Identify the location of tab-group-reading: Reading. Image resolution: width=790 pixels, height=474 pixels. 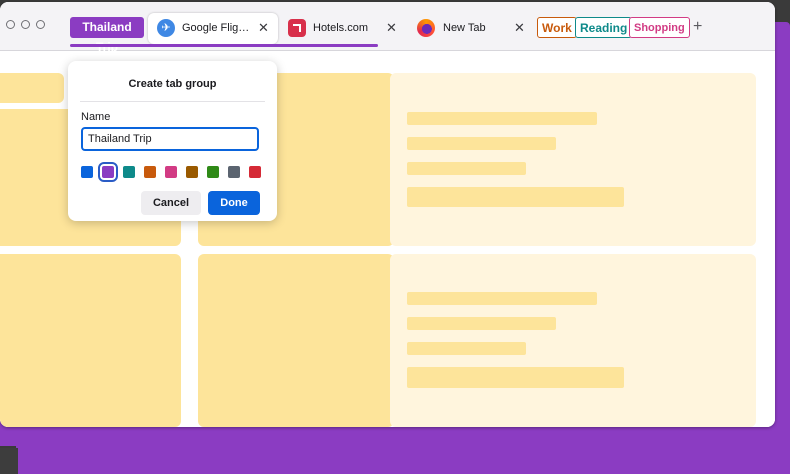
(604, 27).